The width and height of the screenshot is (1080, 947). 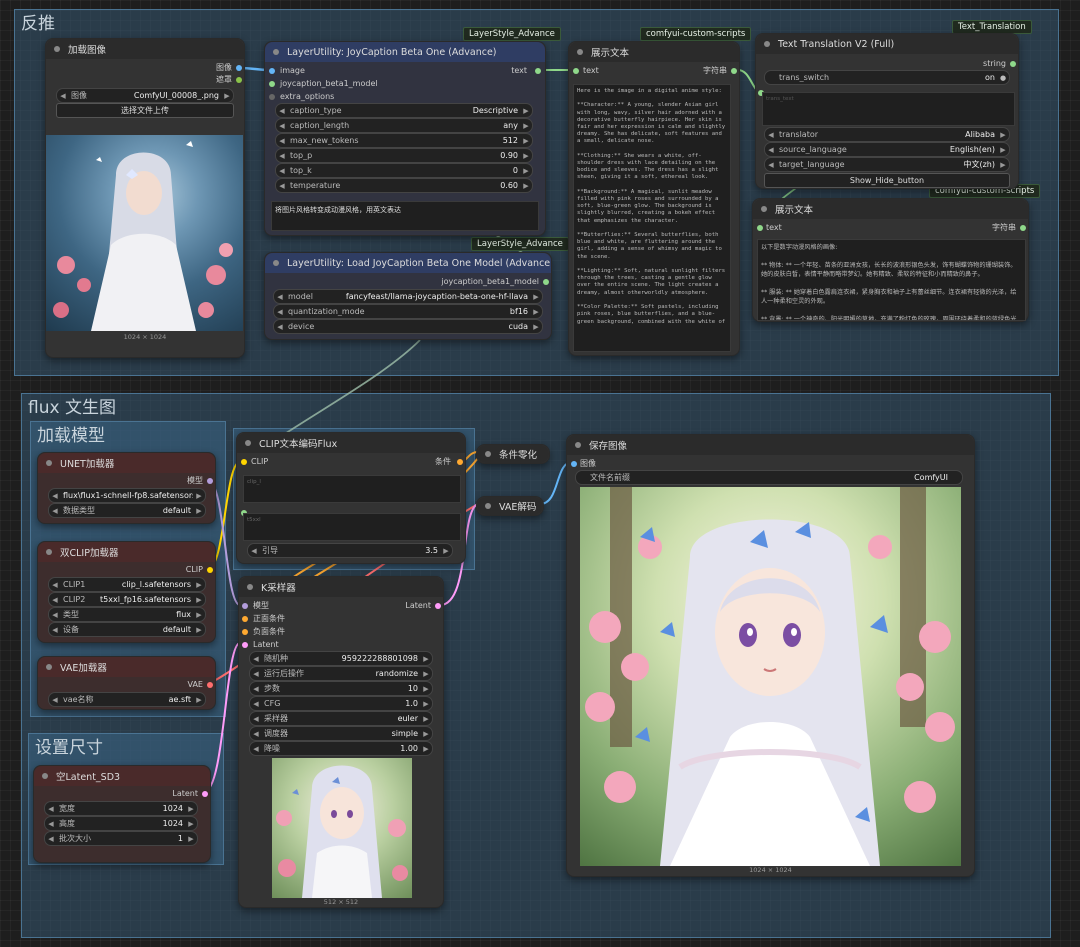 What do you see at coordinates (121, 823) in the screenshot?
I see `height-widget: ◀ 高度 1024 ▶` at bounding box center [121, 823].